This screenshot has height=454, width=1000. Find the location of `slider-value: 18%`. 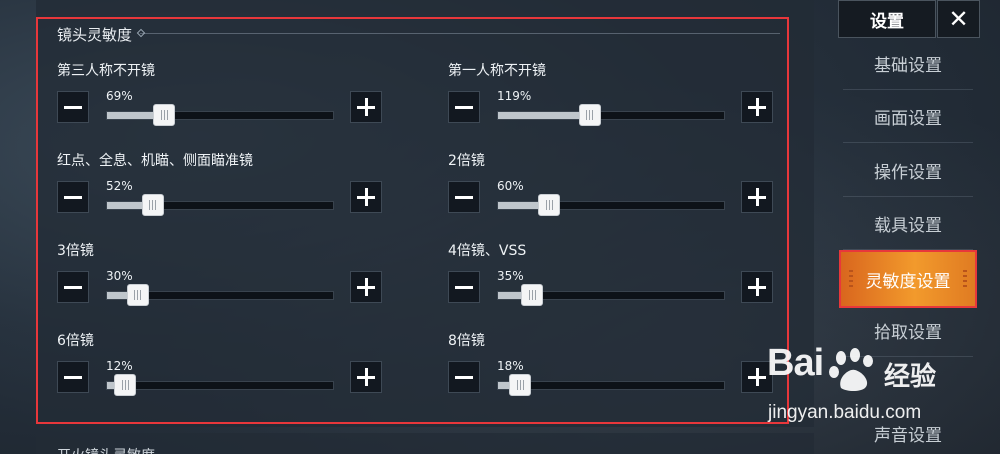

slider-value: 18% is located at coordinates (510, 366).